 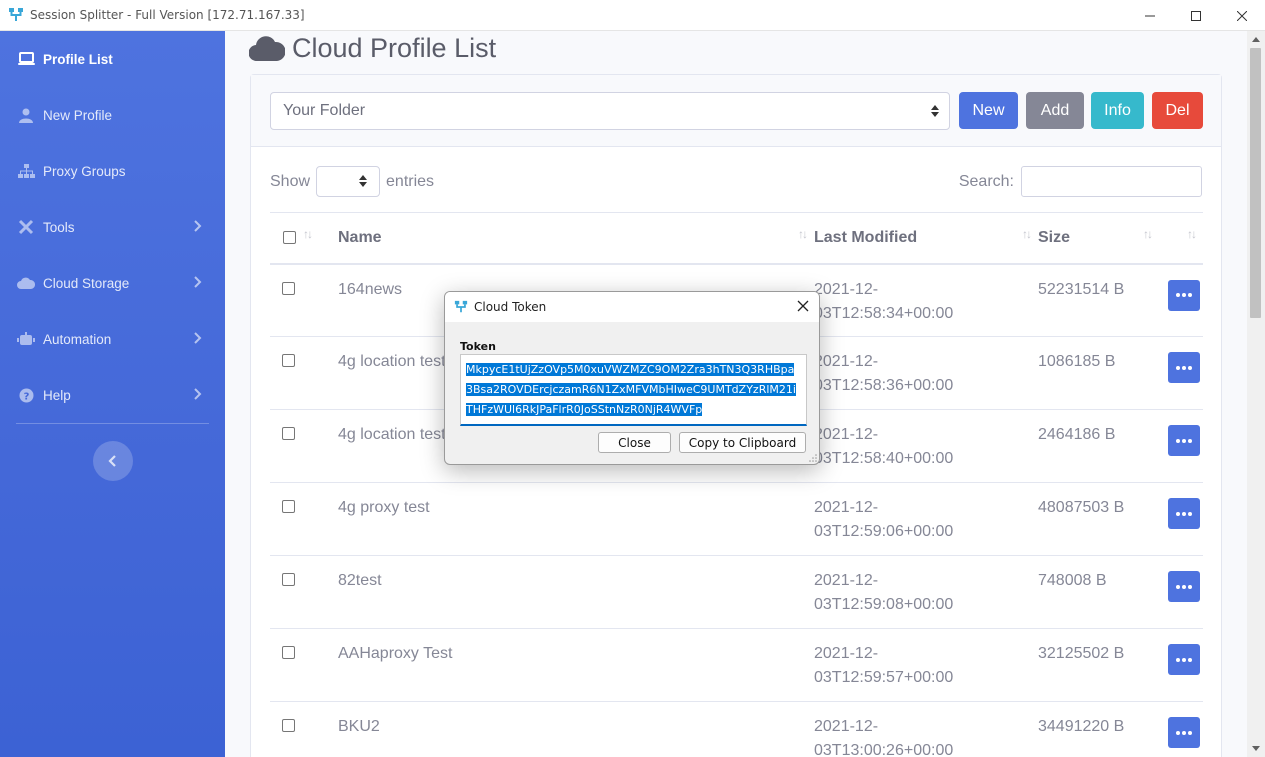 I want to click on sidebar-item-automation: Automation, so click(x=112, y=339).